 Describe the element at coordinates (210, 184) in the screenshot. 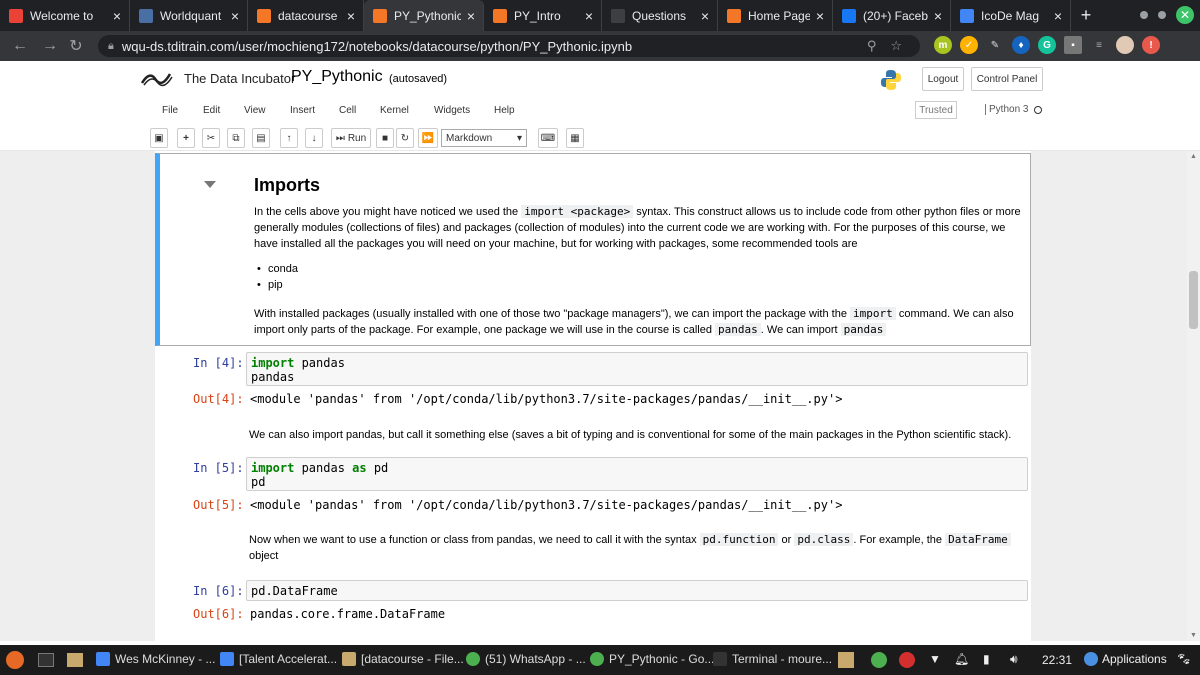

I see `collapse-arrow-icon` at that location.